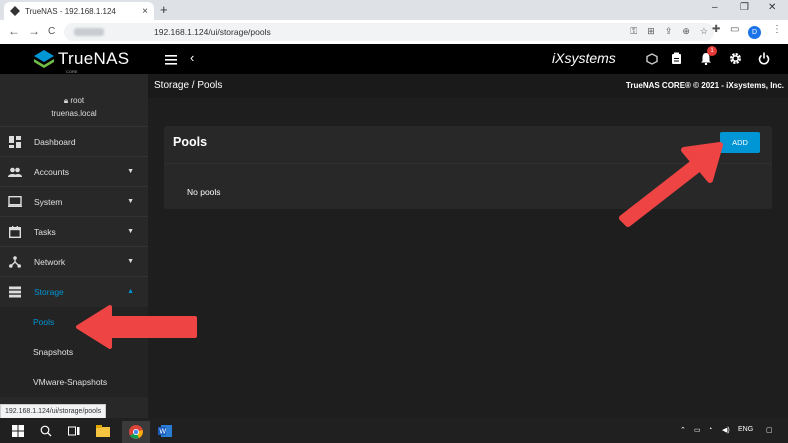  What do you see at coordinates (136, 432) in the screenshot?
I see `chrome-icon` at bounding box center [136, 432].